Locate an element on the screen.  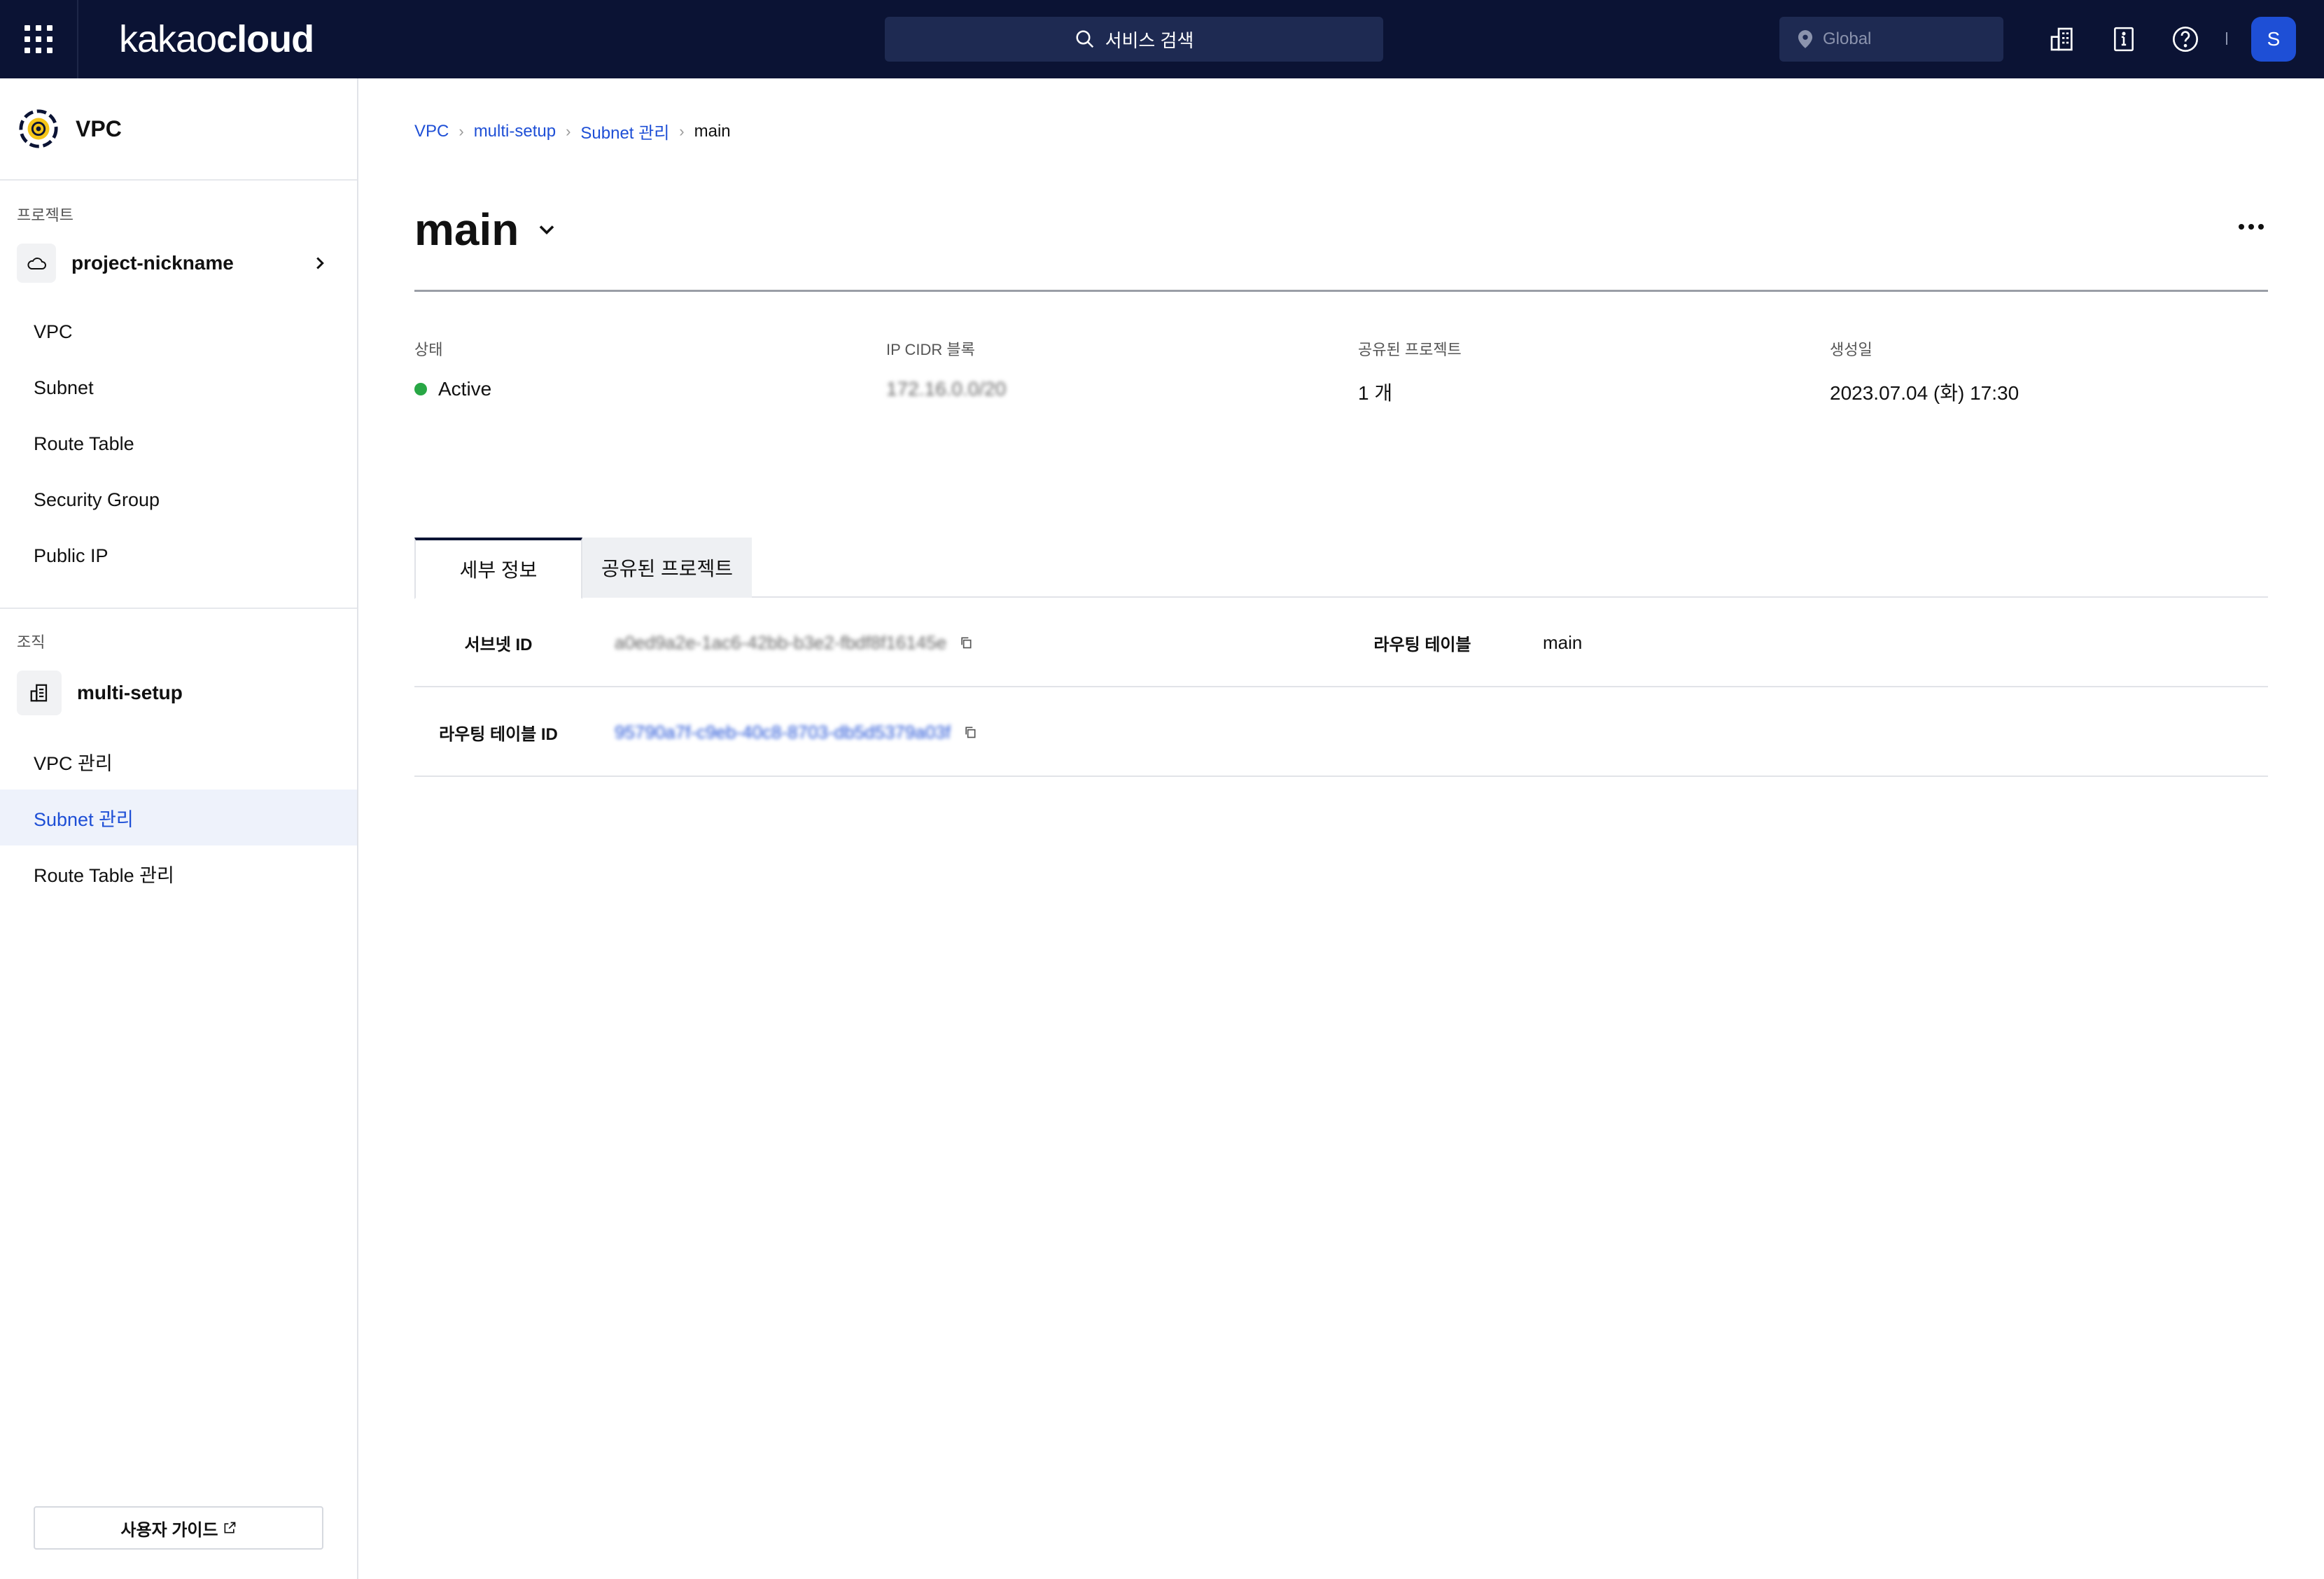
organization-button is located at coordinates (2062, 39).